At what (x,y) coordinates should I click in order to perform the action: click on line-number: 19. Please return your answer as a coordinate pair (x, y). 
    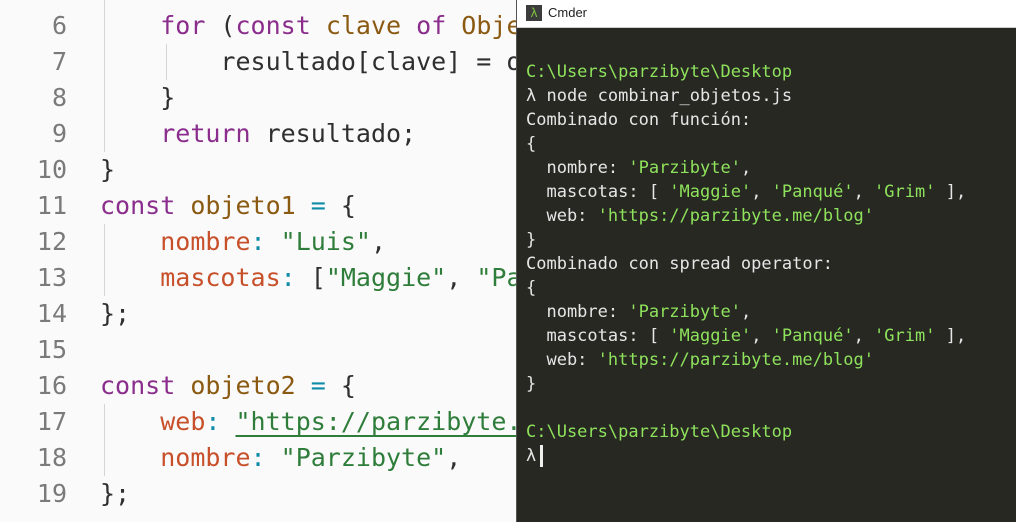
    Looking at the image, I should click on (51, 493).